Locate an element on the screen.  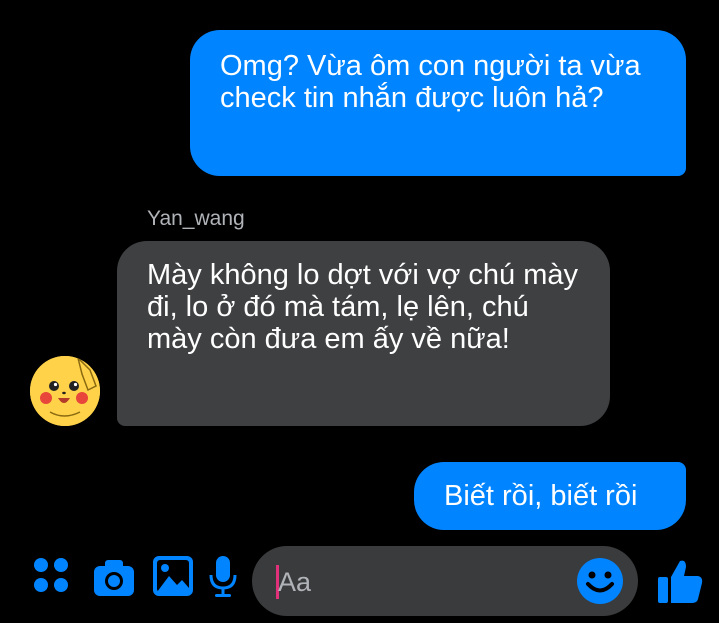
camera-icon is located at coordinates (114, 578).